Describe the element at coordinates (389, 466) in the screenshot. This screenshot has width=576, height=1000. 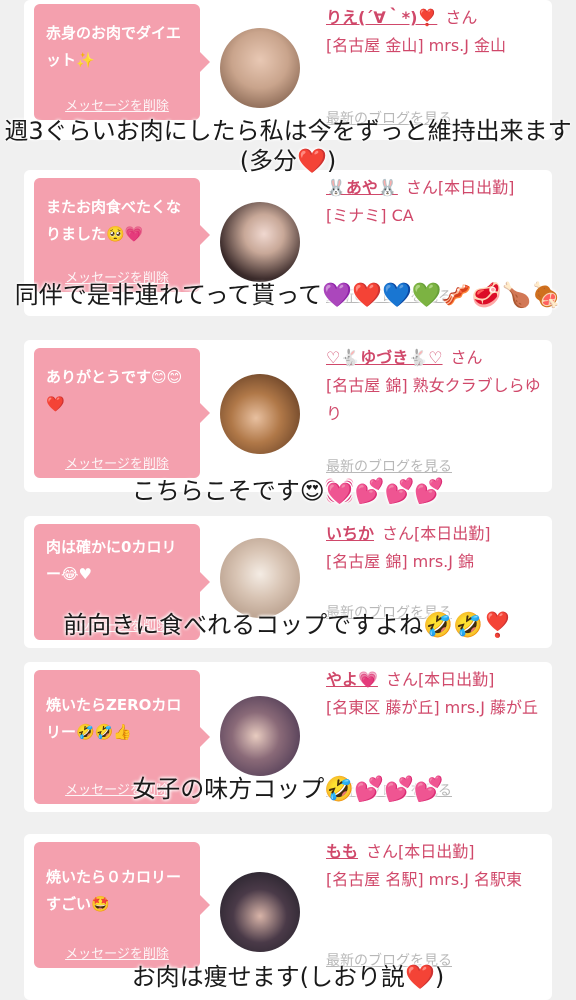
I see `latest-blog-link: 最新のブログを見る` at that location.